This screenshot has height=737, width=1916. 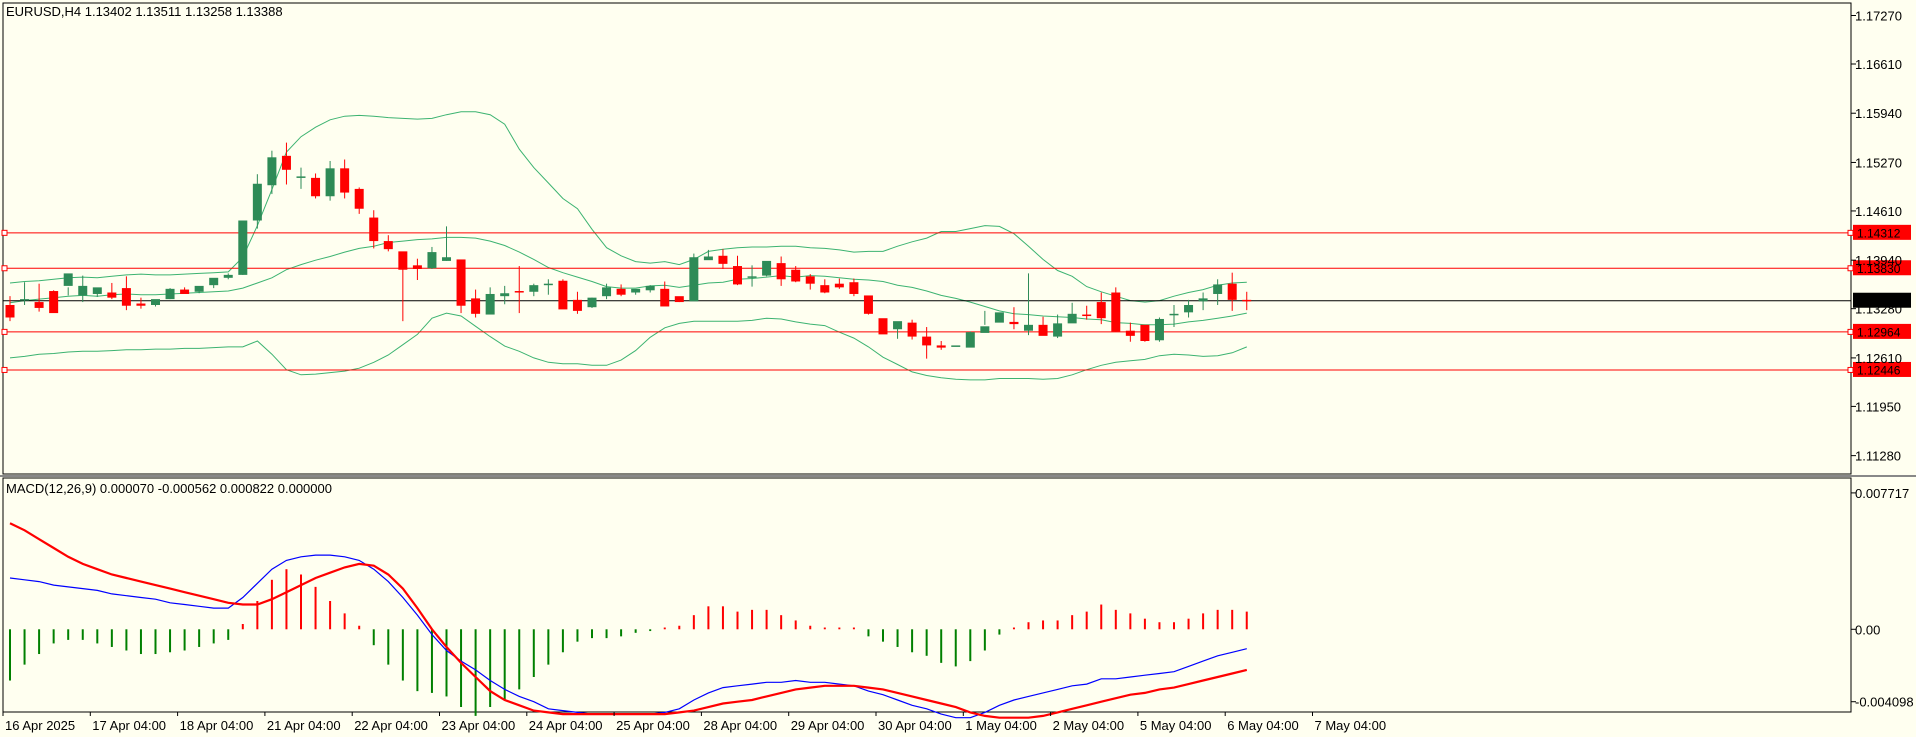 I want to click on price-tick-label: 1.12610, so click(x=1878, y=358).